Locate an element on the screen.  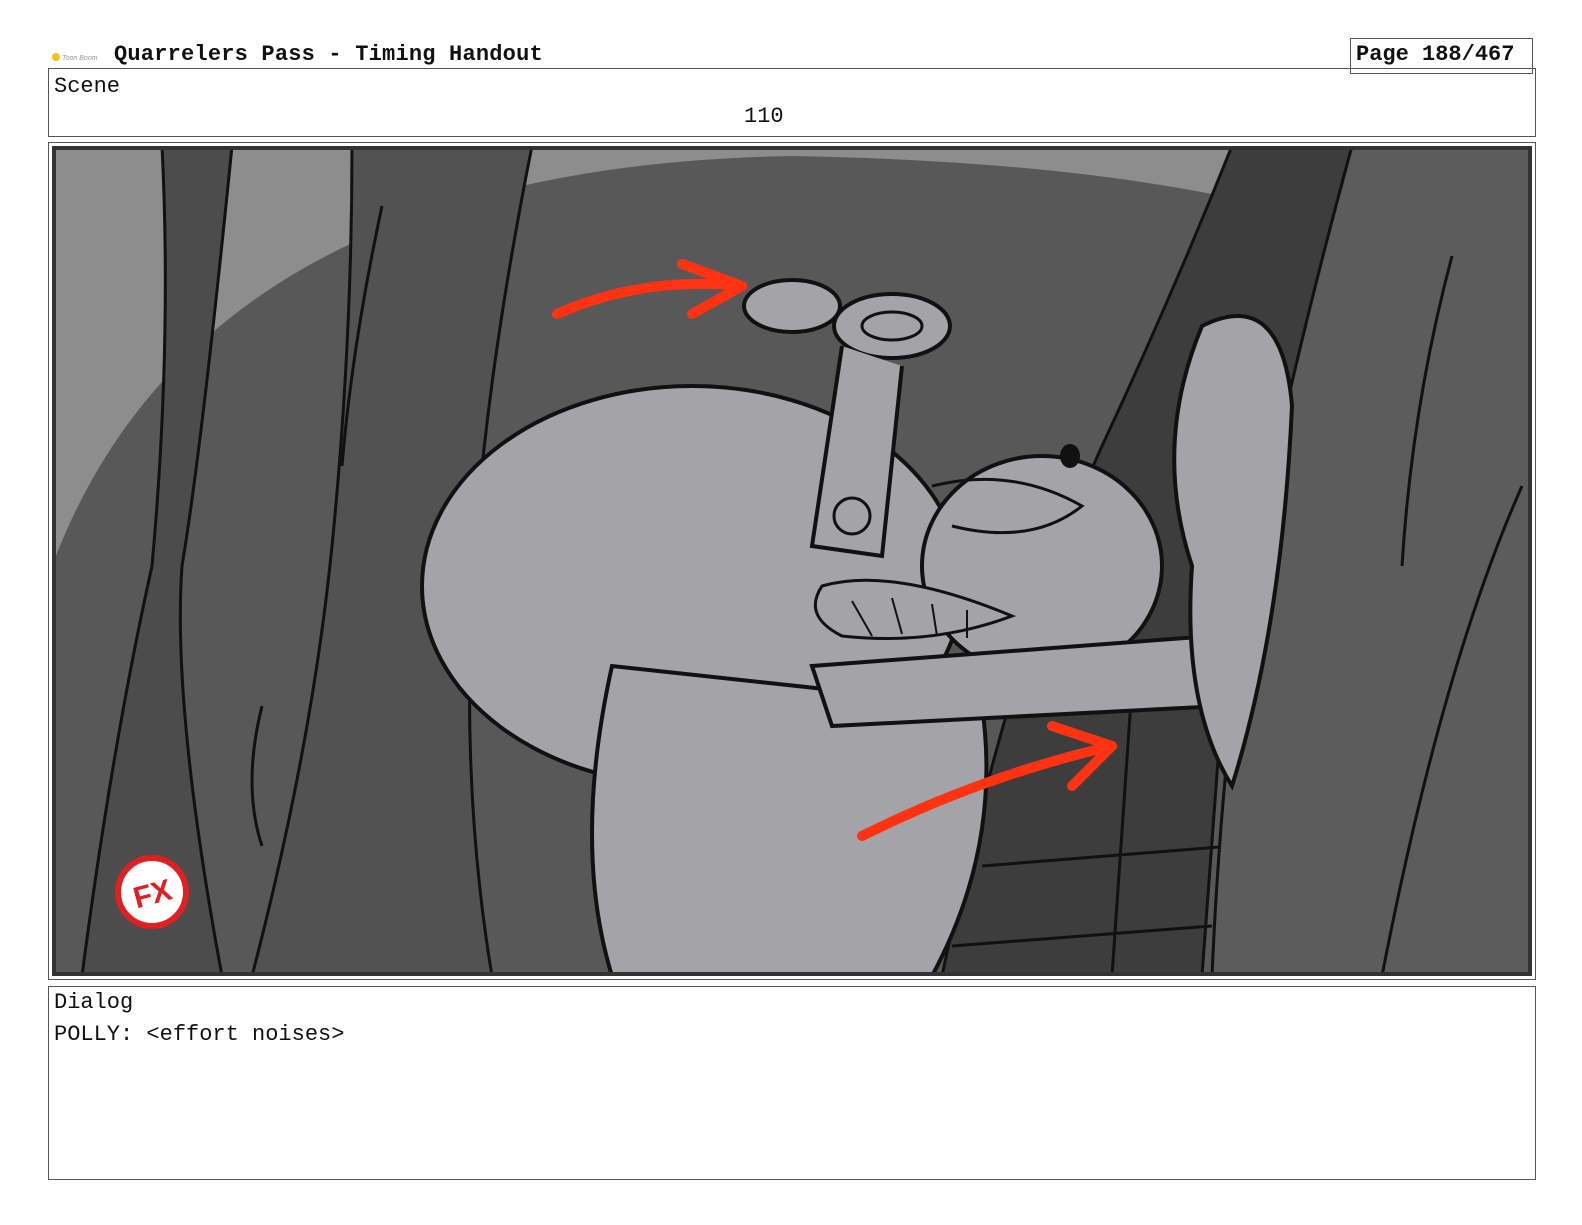
scene-box is located at coordinates (792, 102).